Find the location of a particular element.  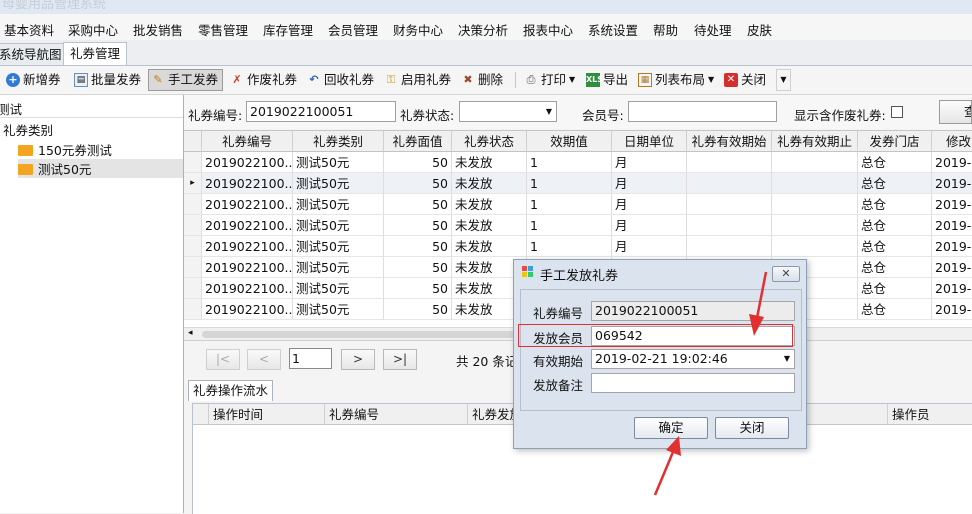

dialog-code-field: 2019022100051 is located at coordinates (693, 311).